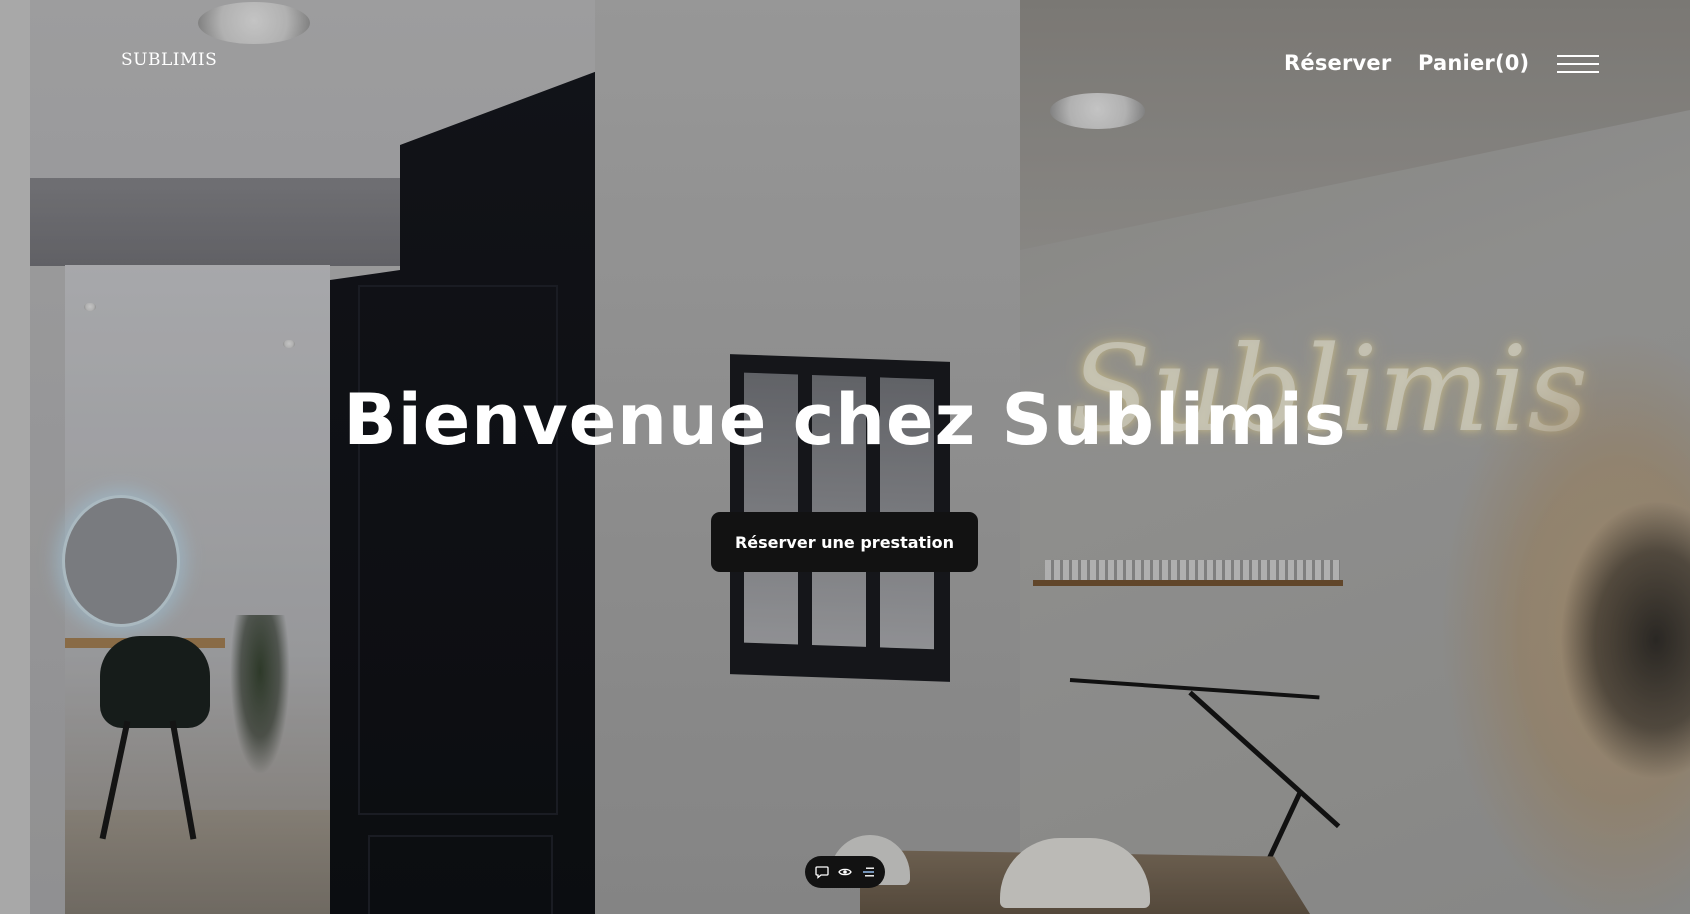  What do you see at coordinates (845, 65) in the screenshot?
I see `site-header: SUBLIMIS Réserver Panier(0)` at bounding box center [845, 65].